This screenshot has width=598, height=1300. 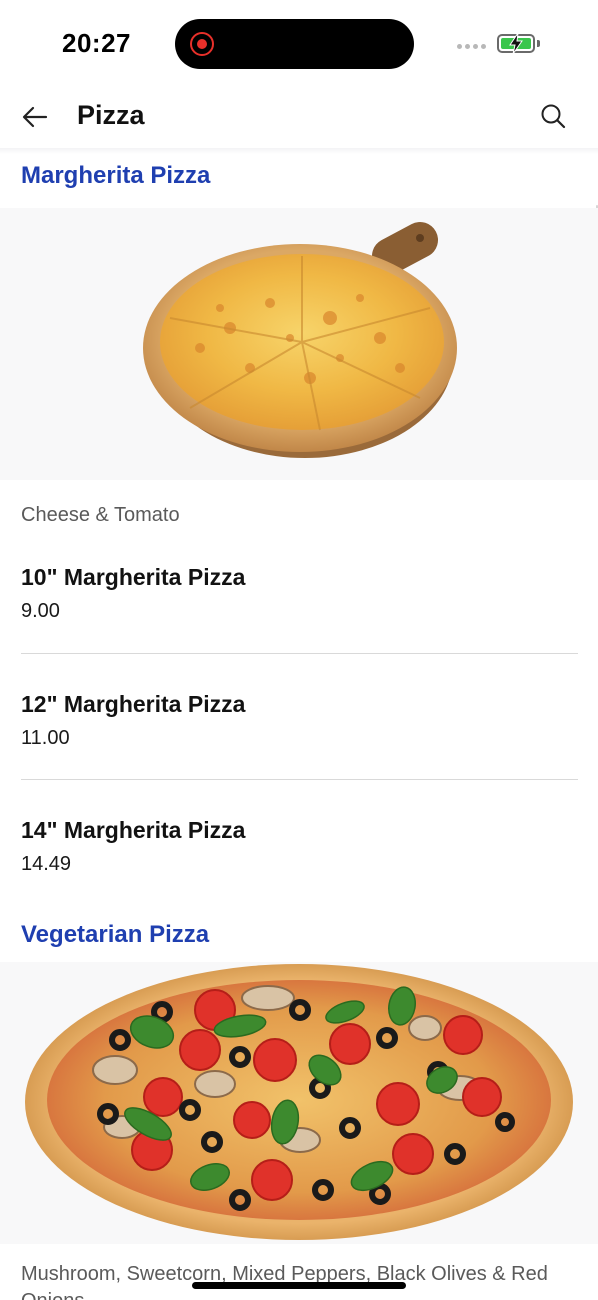 What do you see at coordinates (115, 934) in the screenshot?
I see `section-title-vegetarian: Vegetarian Pizza` at bounding box center [115, 934].